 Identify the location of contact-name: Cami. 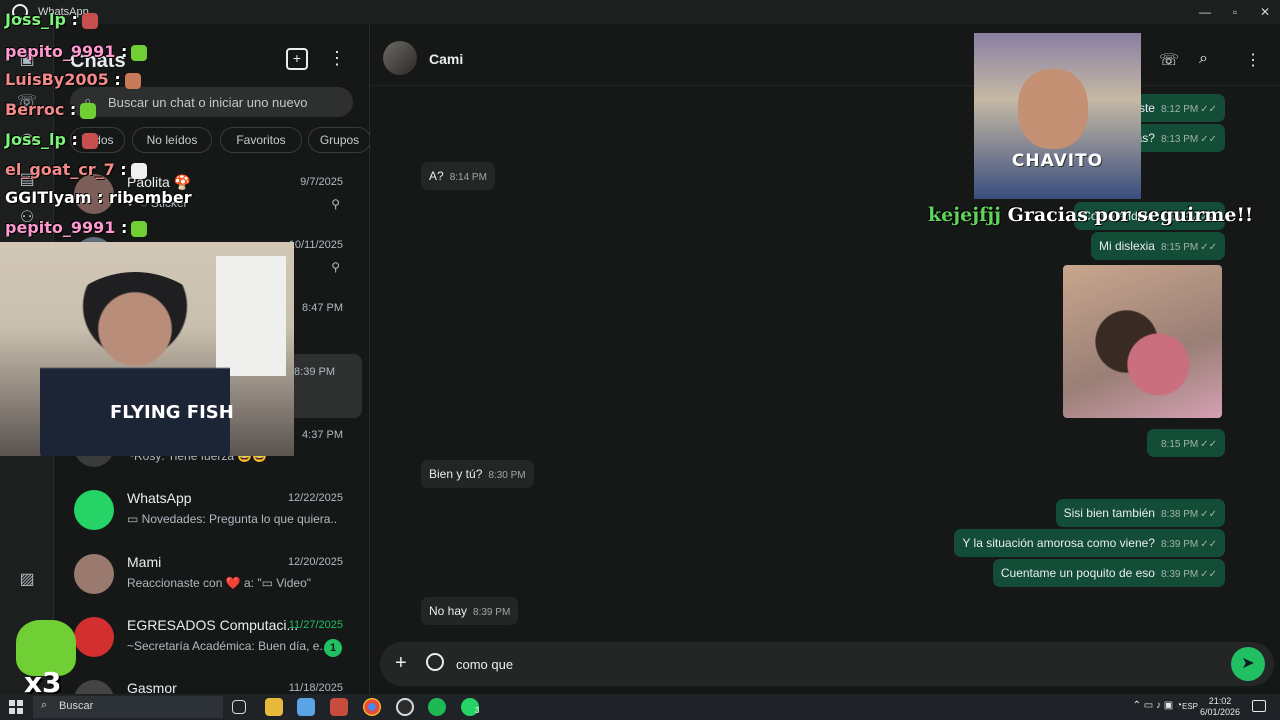
(446, 59).